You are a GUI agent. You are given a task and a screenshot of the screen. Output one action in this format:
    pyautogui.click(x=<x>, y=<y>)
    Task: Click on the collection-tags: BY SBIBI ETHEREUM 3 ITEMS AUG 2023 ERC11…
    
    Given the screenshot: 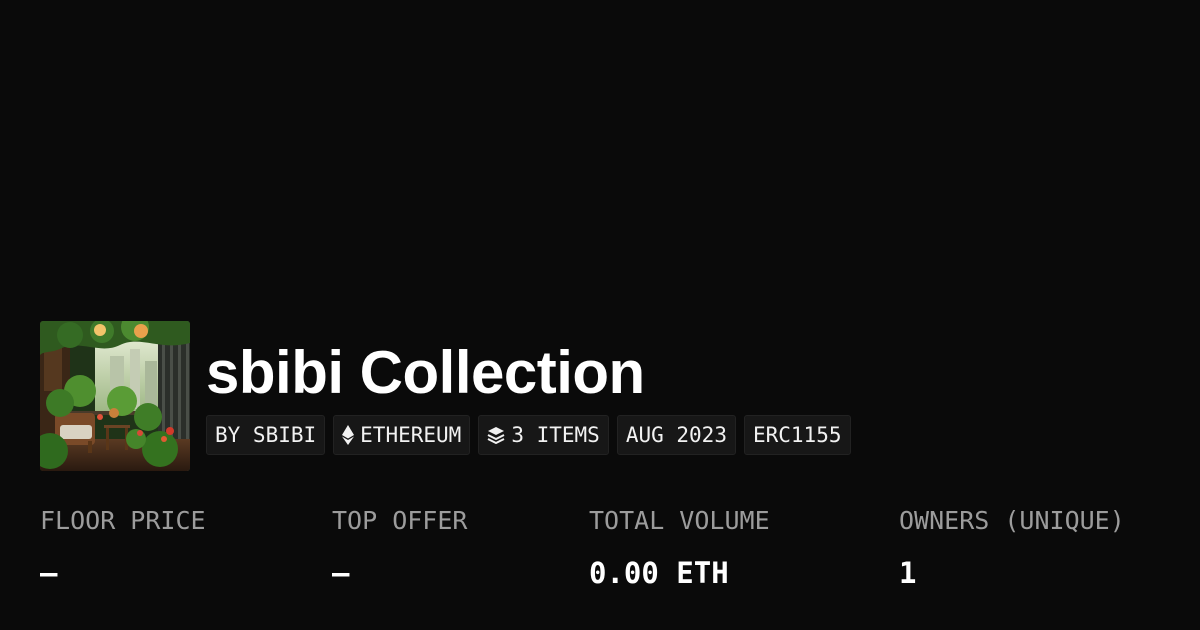 What is the action you would take?
    pyautogui.click(x=528, y=435)
    